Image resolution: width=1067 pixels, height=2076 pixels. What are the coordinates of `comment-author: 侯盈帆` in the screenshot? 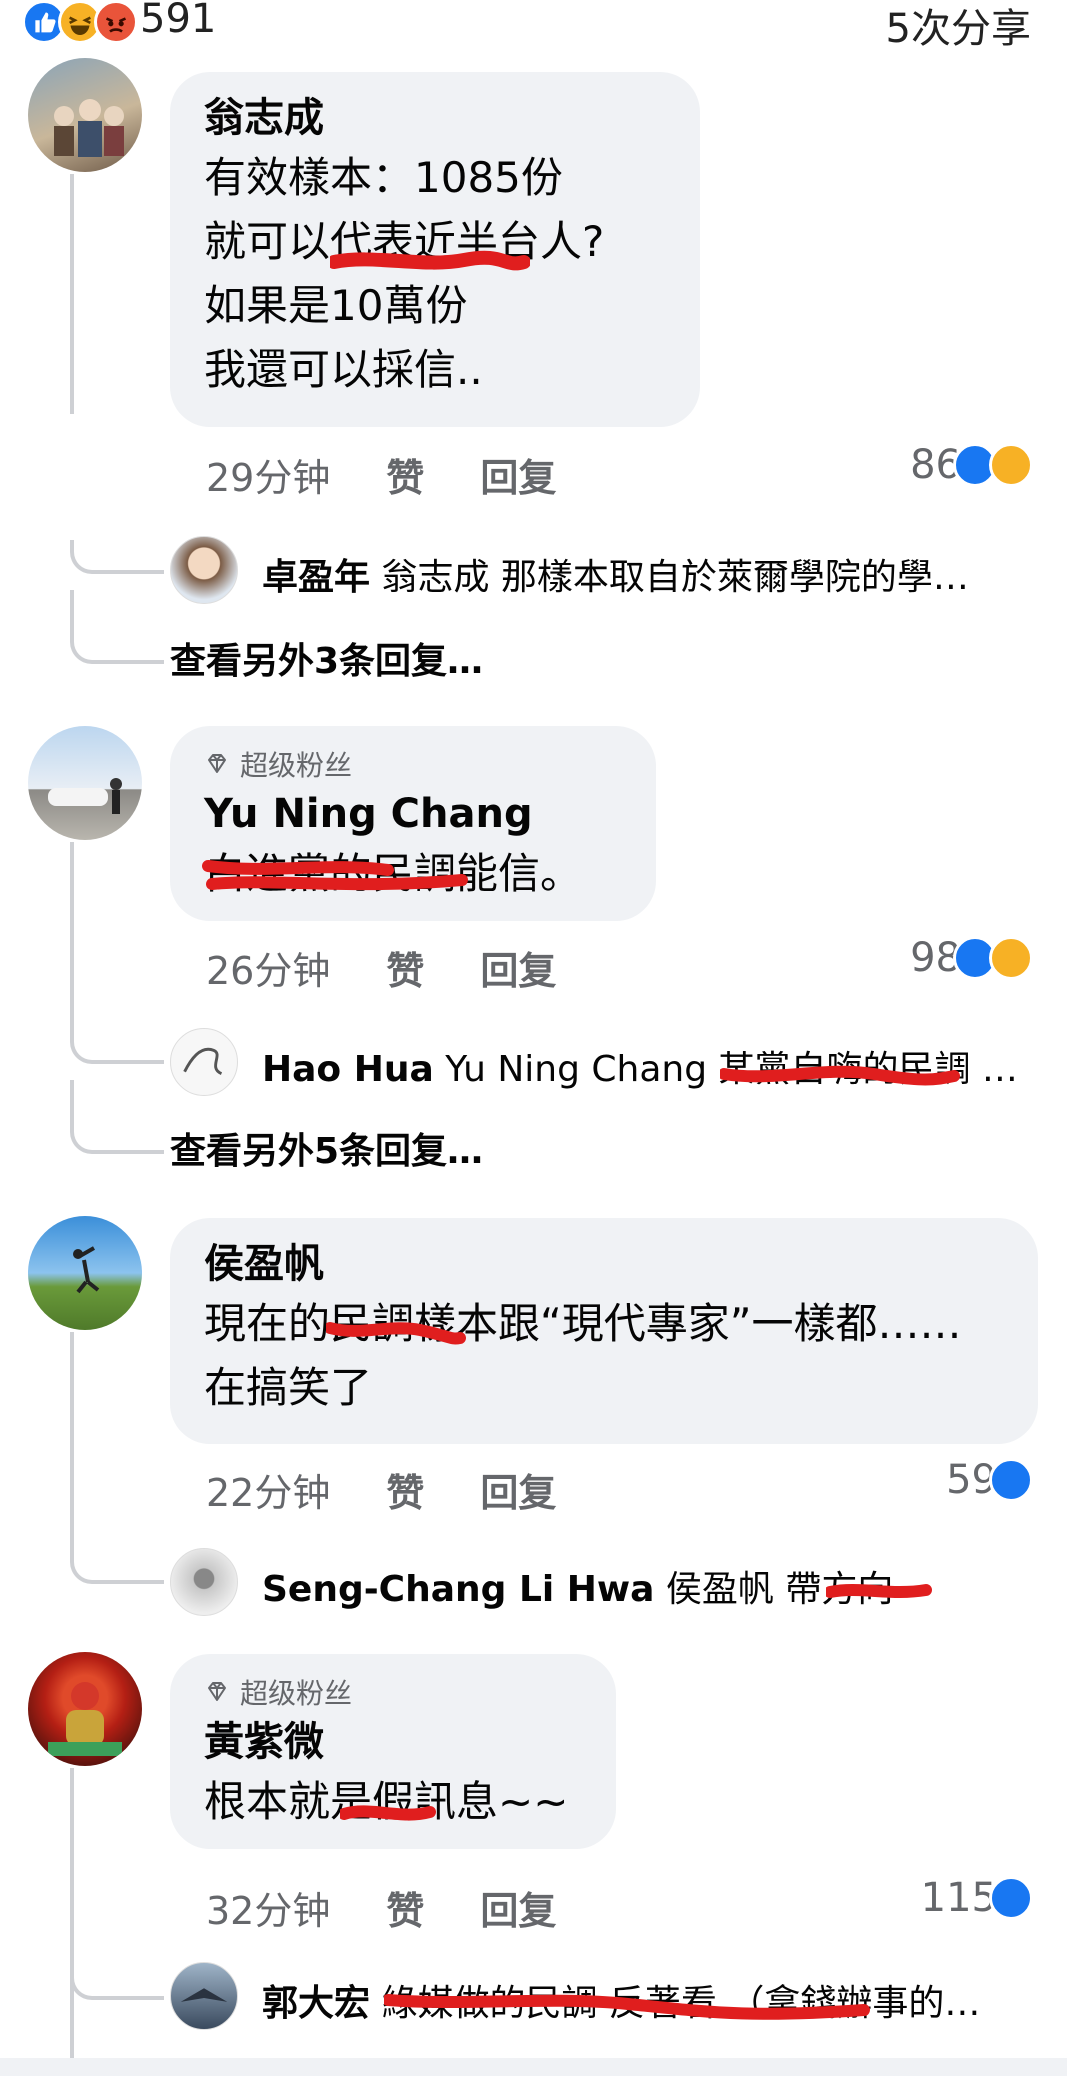 It's located at (604, 1264).